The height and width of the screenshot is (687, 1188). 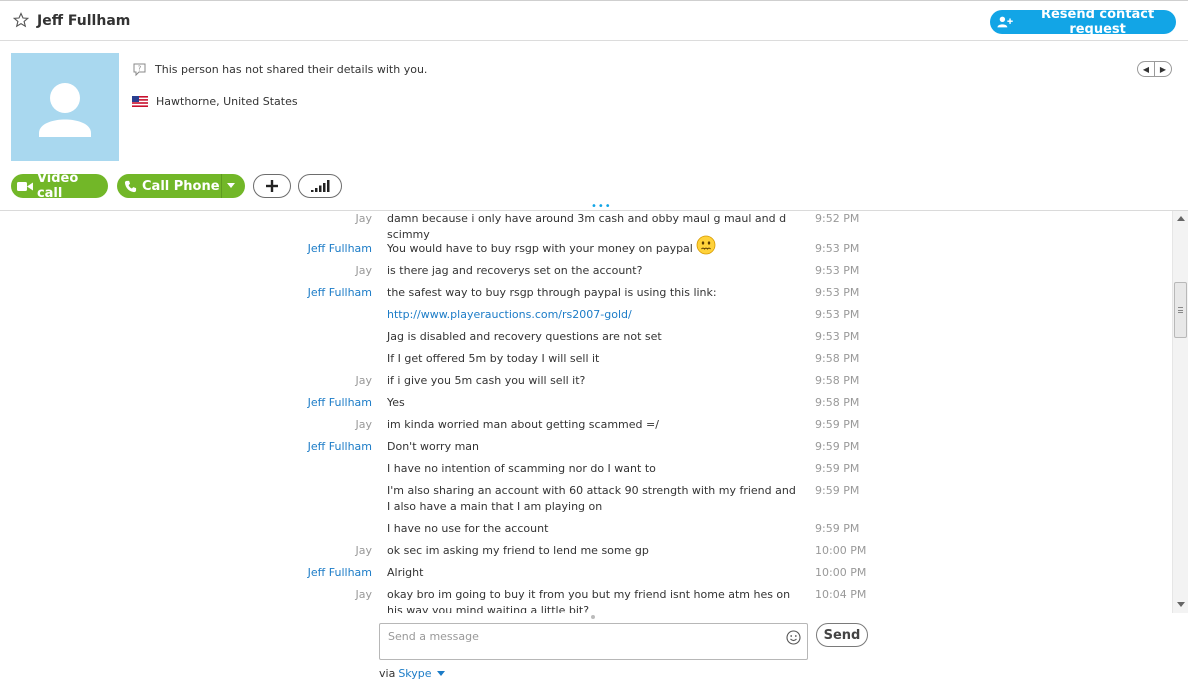 I want to click on message-time: 9:52 PM, so click(x=837, y=218).